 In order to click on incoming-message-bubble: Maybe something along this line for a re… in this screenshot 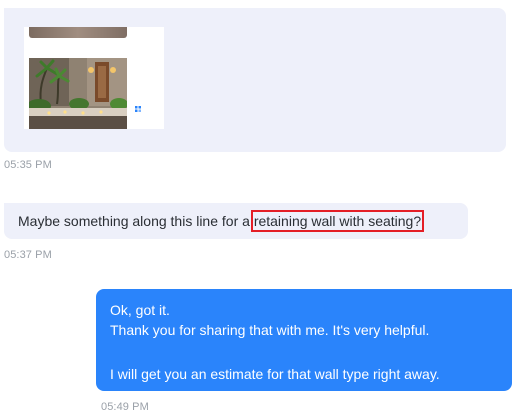, I will do `click(236, 221)`.